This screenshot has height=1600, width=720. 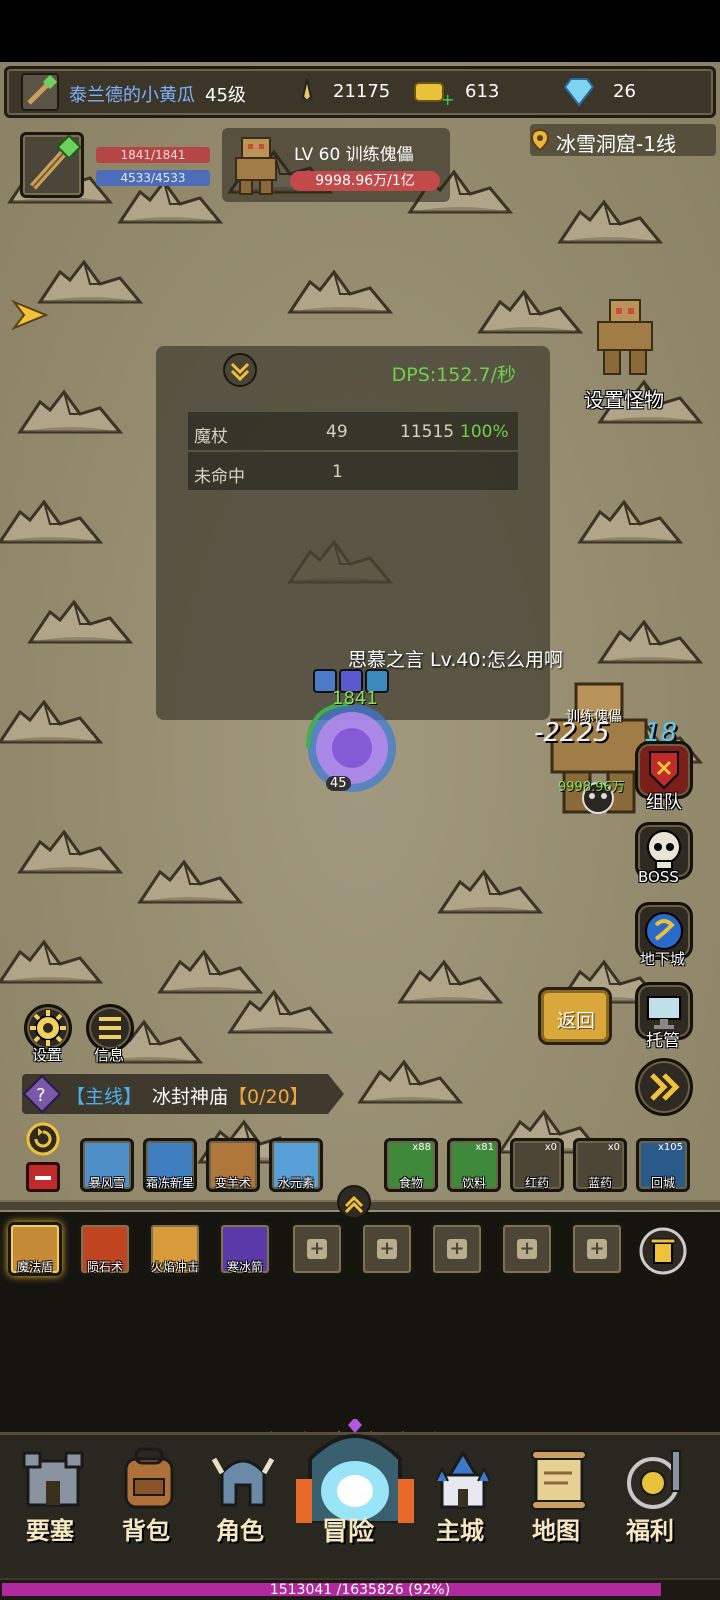 What do you see at coordinates (474, 1165) in the screenshot?
I see `item-slot-drink: x81 饮料` at bounding box center [474, 1165].